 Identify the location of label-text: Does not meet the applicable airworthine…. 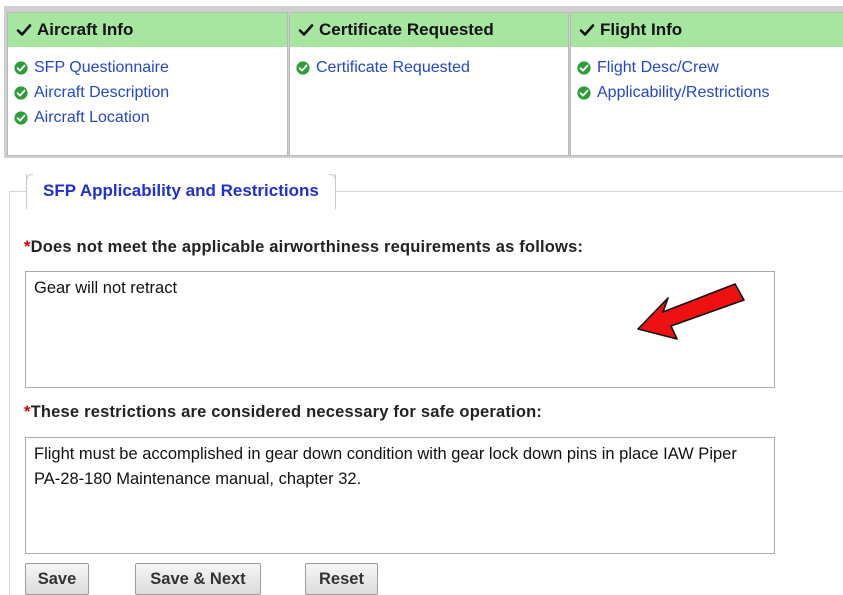
(307, 247).